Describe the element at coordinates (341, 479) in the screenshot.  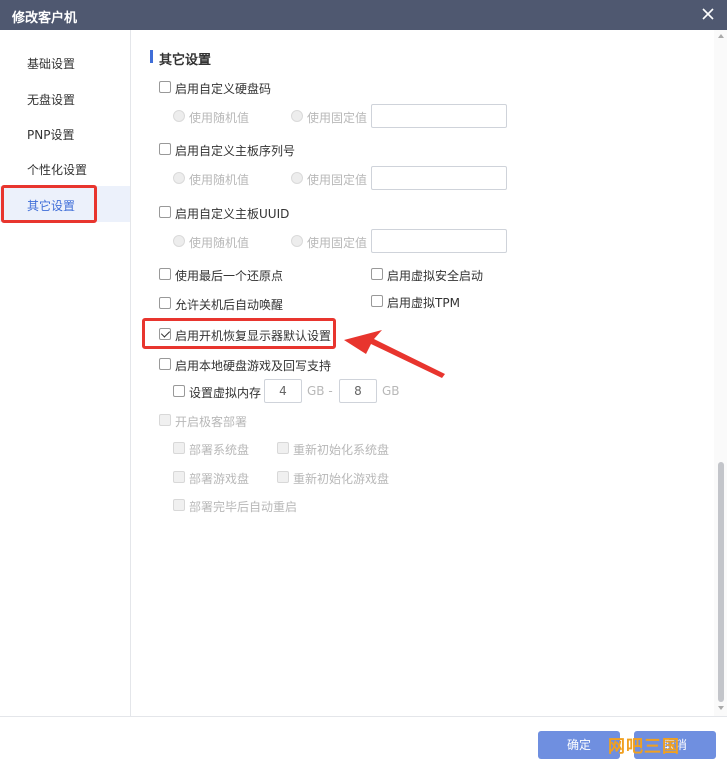
I see `reinit-game-label: 重新初始化游戏盘` at that location.